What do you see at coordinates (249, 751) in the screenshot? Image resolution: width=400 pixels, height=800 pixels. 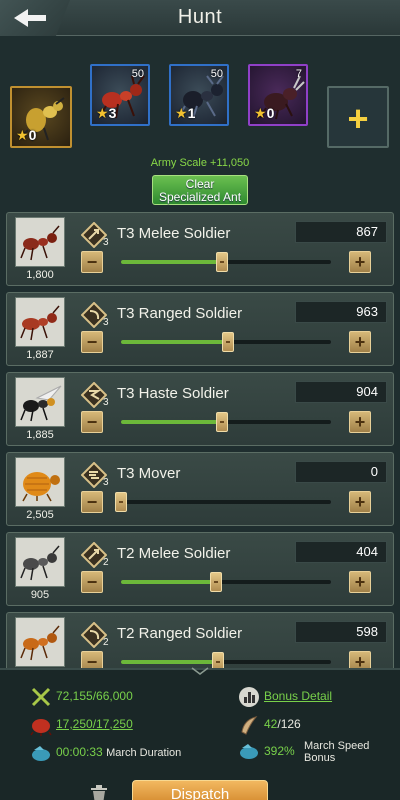 I see `speed-beetle-icon` at bounding box center [249, 751].